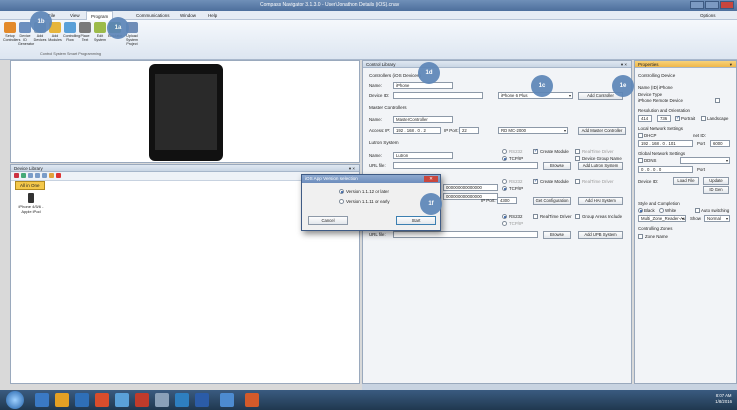 The width and height of the screenshot is (737, 410). Describe the element at coordinates (423, 155) in the screenshot. I see `lutron-name-input: Lutron` at that location.